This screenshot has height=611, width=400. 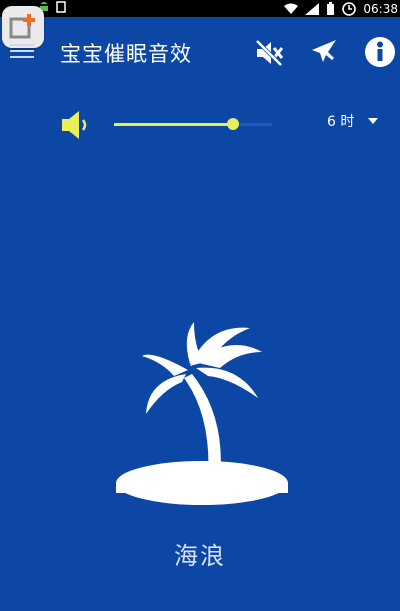 What do you see at coordinates (341, 122) in the screenshot?
I see `timer-value: 6 时` at bounding box center [341, 122].